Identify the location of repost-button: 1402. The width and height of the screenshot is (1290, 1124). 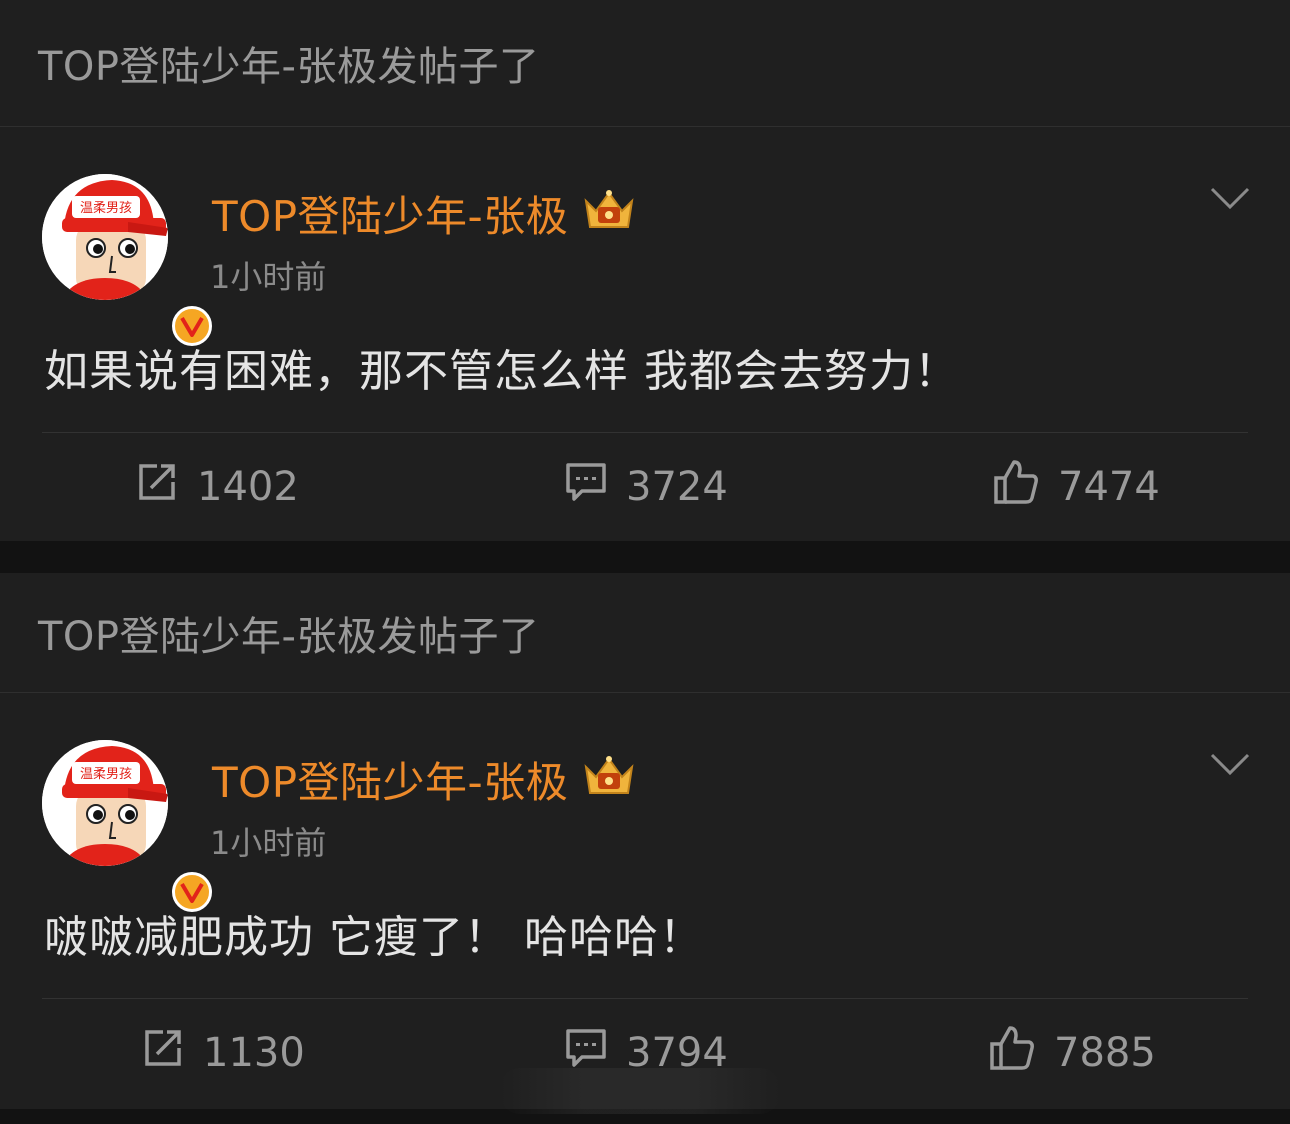
(217, 487).